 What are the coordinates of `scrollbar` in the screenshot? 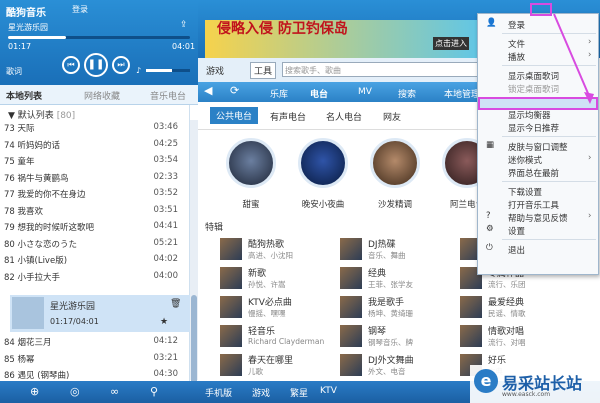 It's located at (194, 252).